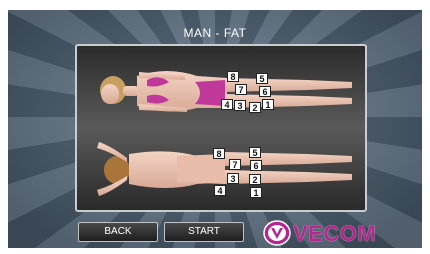 The width and height of the screenshot is (430, 254). What do you see at coordinates (227, 104) in the screenshot?
I see `front-zone-4: 4` at bounding box center [227, 104].